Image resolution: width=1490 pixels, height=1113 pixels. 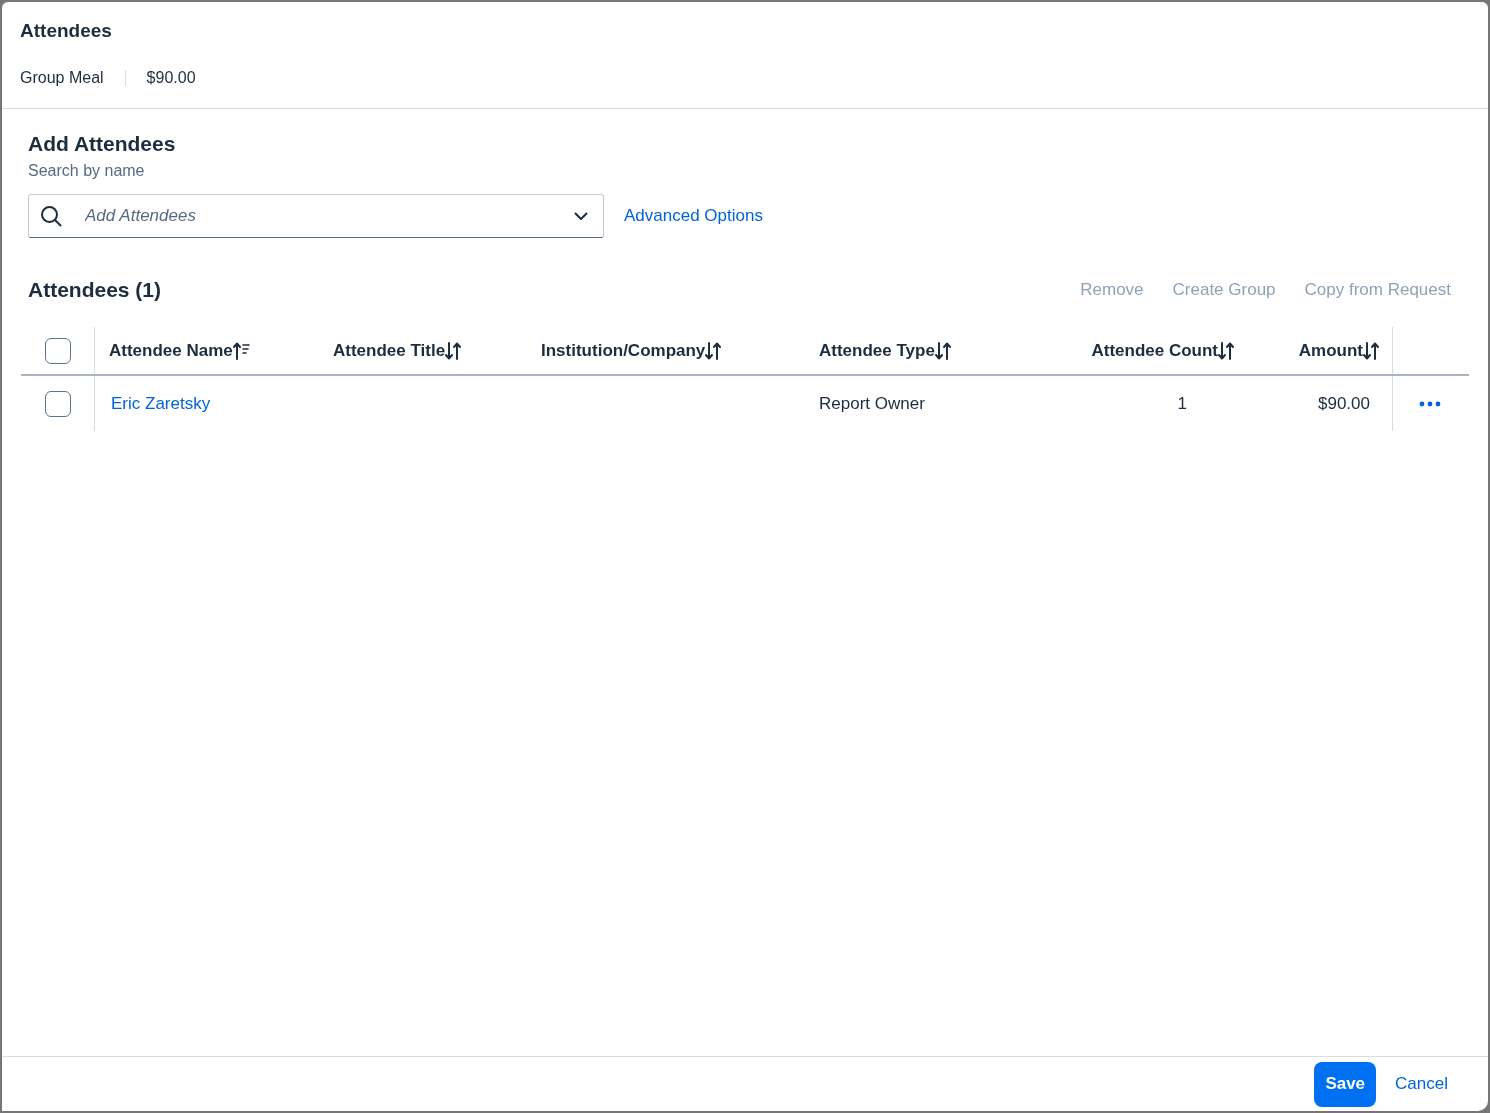 What do you see at coordinates (171, 350) in the screenshot?
I see `column-header: Attendee Name` at bounding box center [171, 350].